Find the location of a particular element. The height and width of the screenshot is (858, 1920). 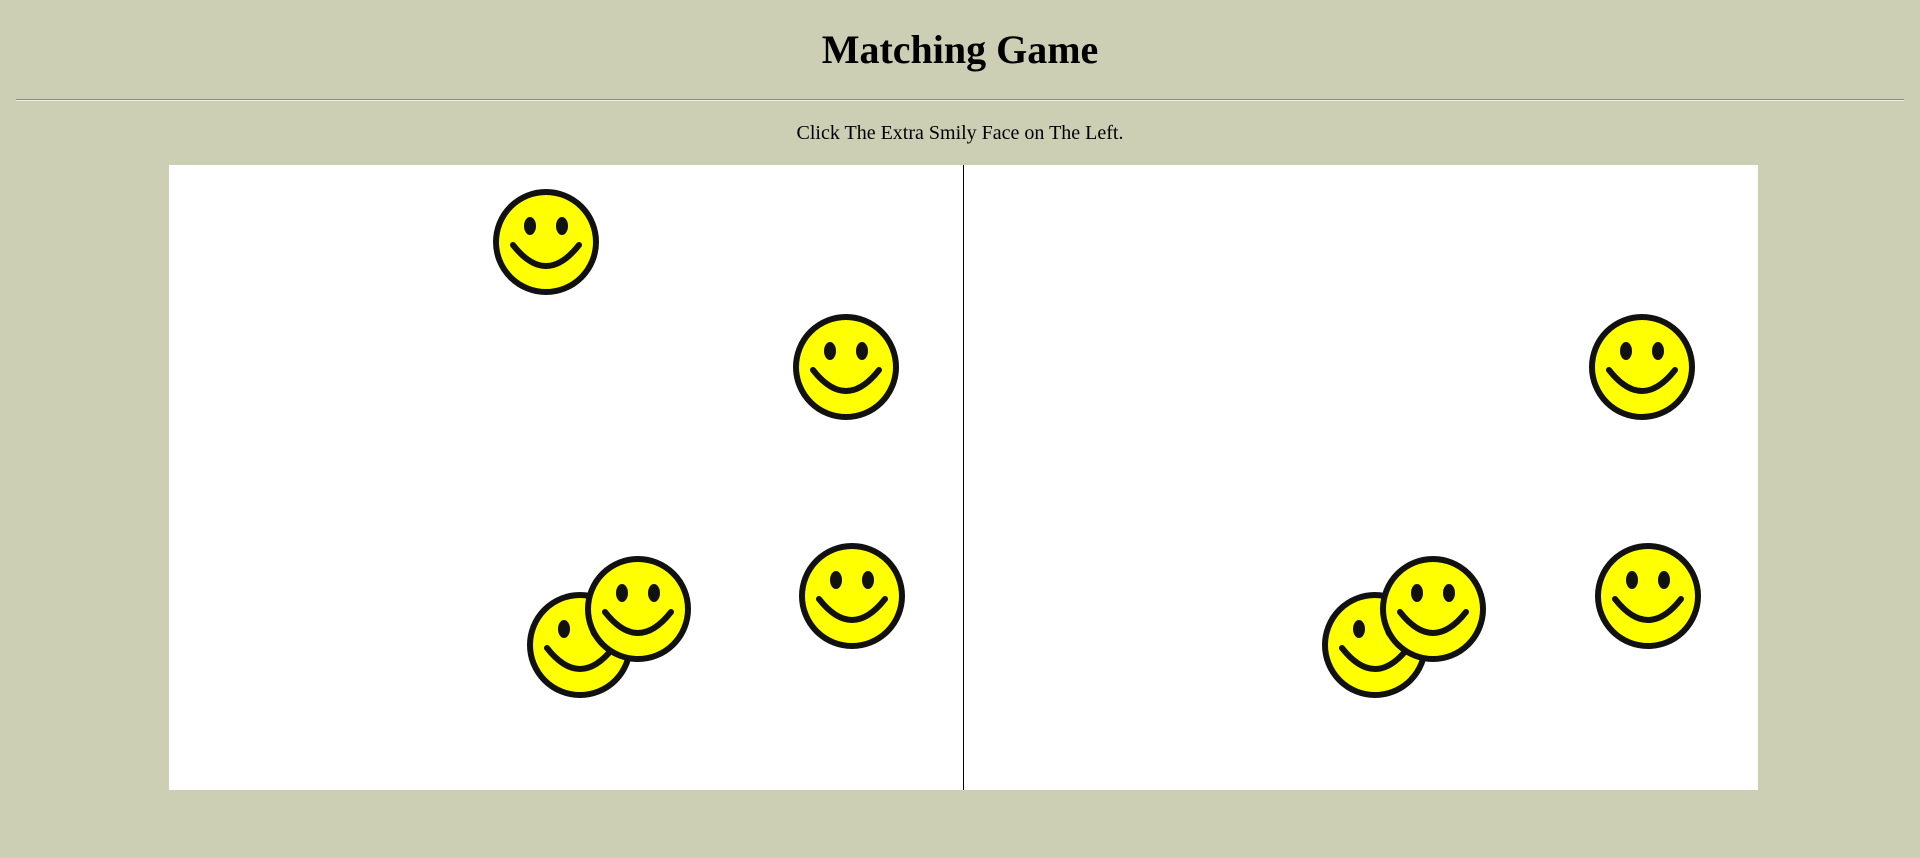

instructions-text: Click The Extra Smily Face on The Left. is located at coordinates (960, 133).